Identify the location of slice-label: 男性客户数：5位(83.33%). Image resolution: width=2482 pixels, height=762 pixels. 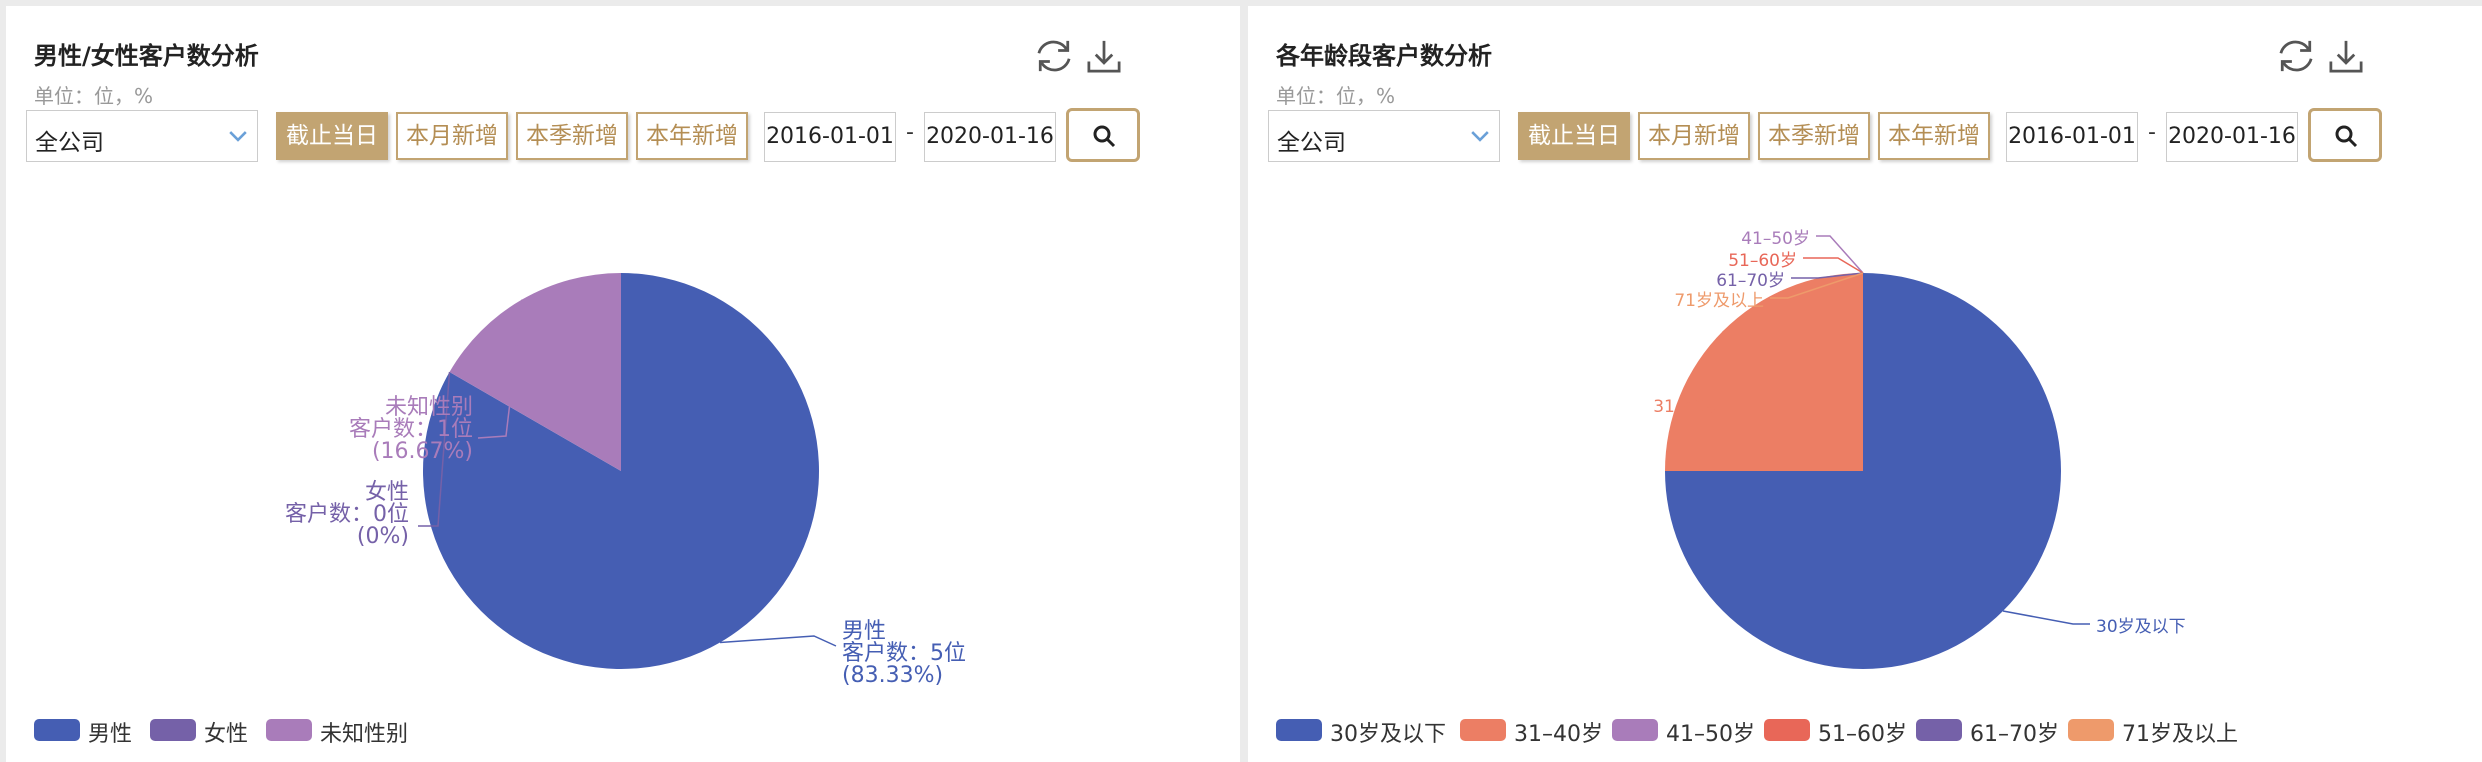
(904, 653).